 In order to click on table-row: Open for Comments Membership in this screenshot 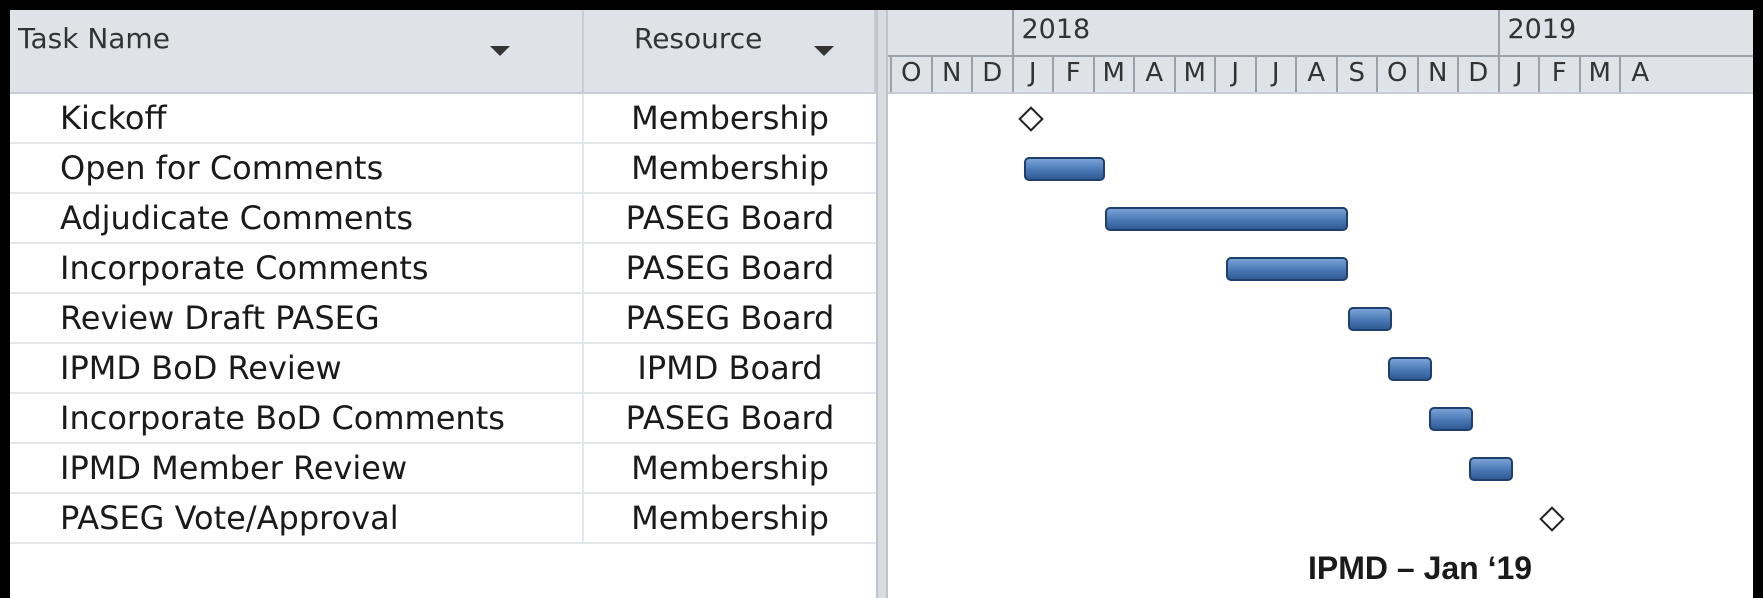, I will do `click(443, 169)`.